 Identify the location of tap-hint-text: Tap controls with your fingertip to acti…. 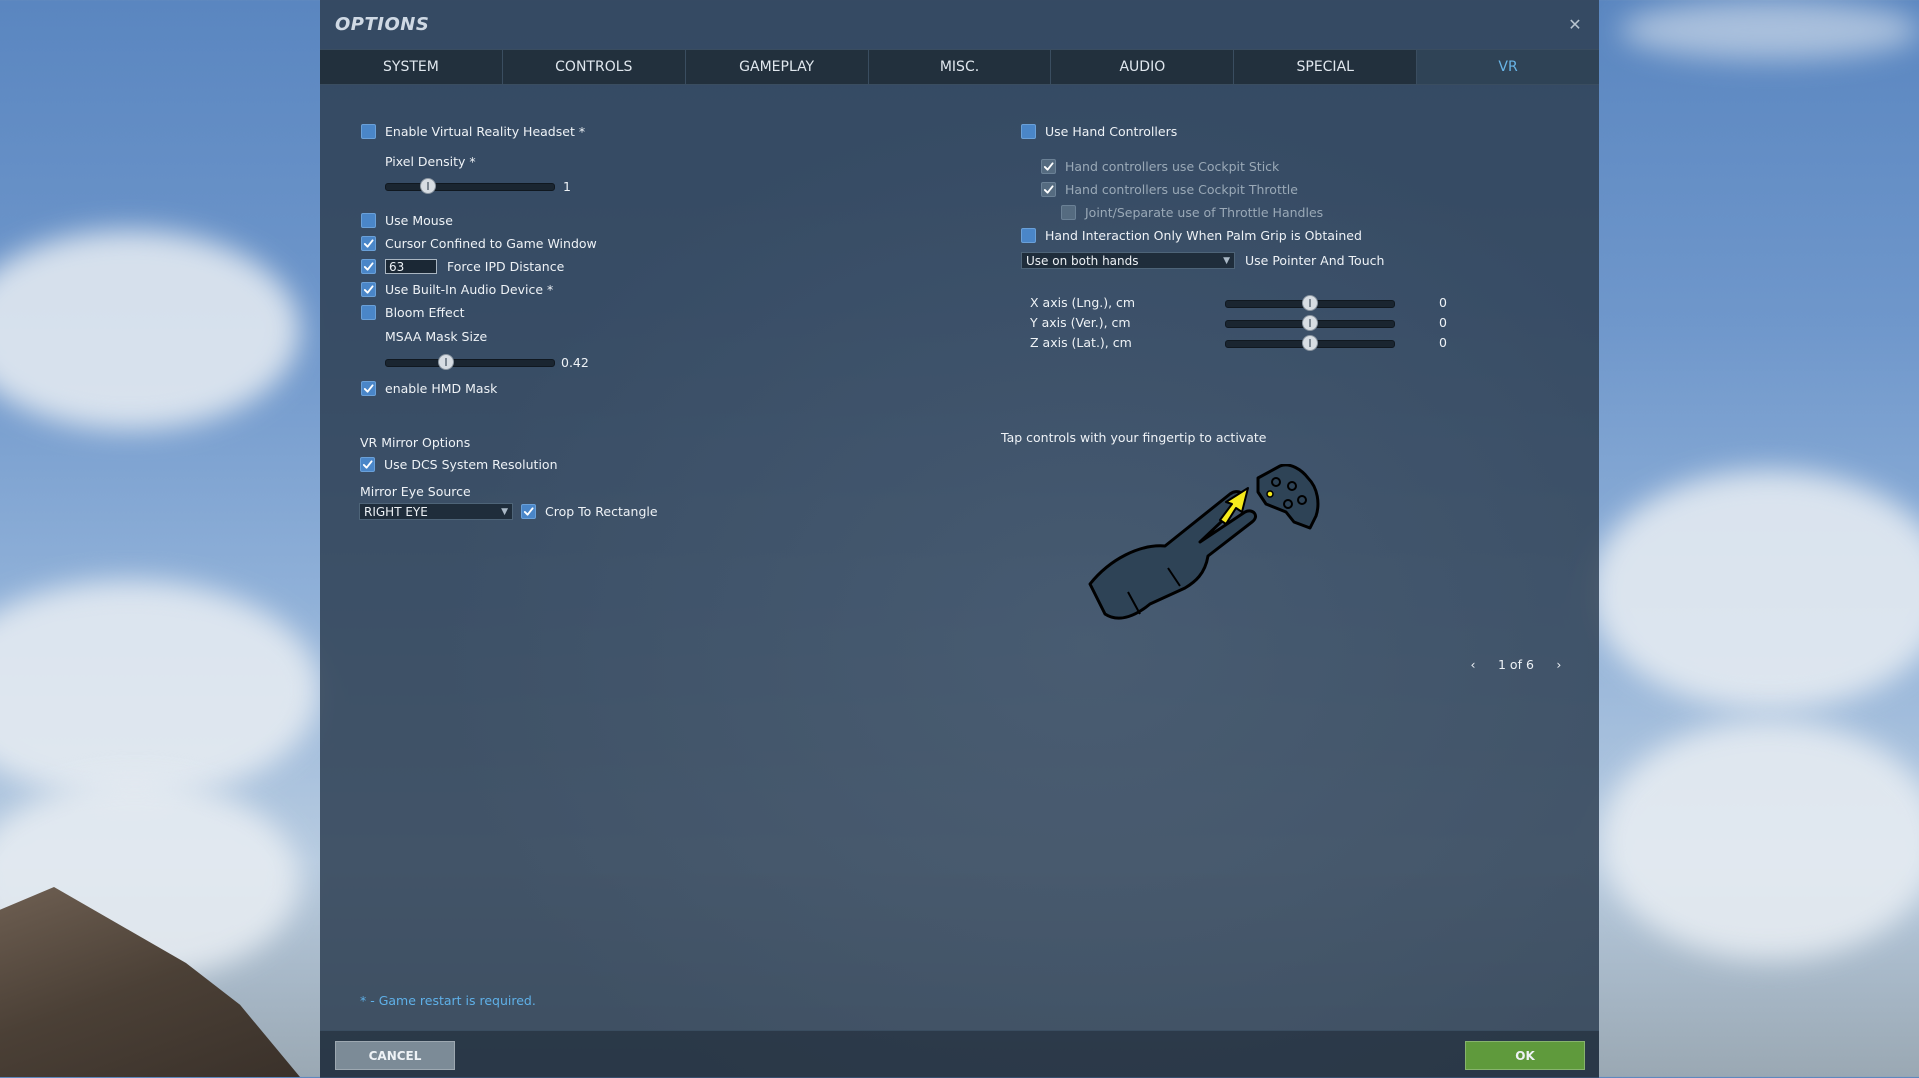
(1134, 437).